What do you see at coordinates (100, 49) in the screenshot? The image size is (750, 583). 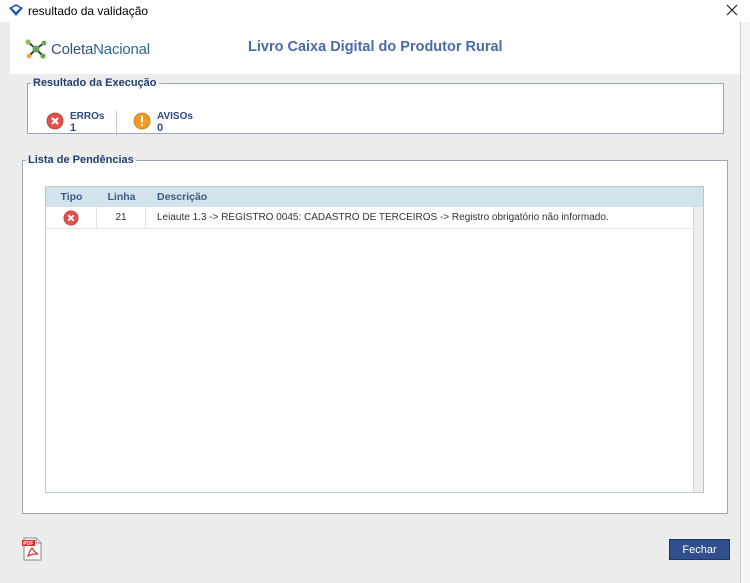 I see `logo-text: ColetaNacional` at bounding box center [100, 49].